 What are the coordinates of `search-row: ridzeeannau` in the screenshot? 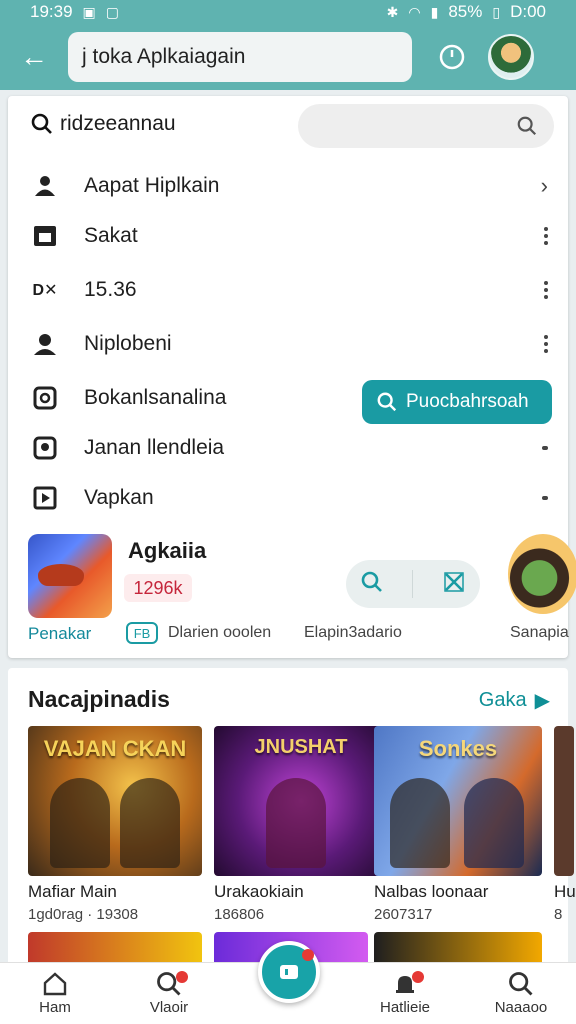 It's located at (288, 126).